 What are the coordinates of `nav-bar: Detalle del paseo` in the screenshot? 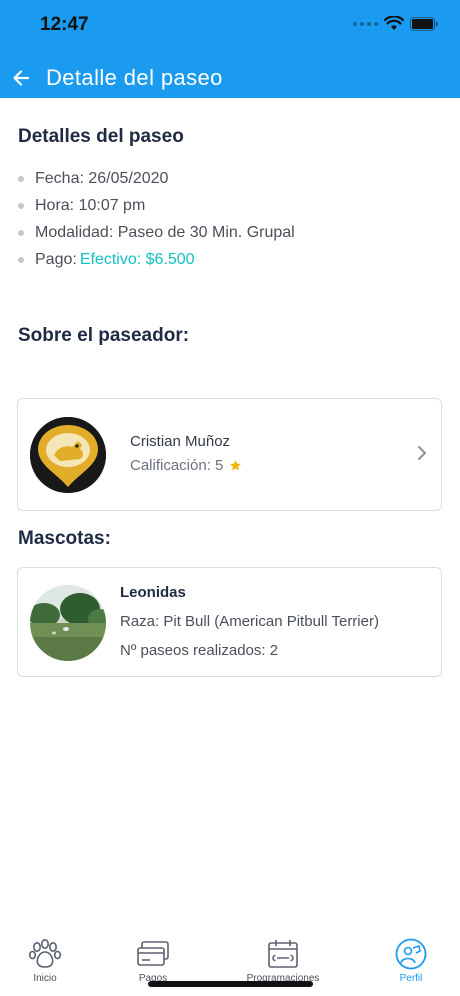 It's located at (230, 78).